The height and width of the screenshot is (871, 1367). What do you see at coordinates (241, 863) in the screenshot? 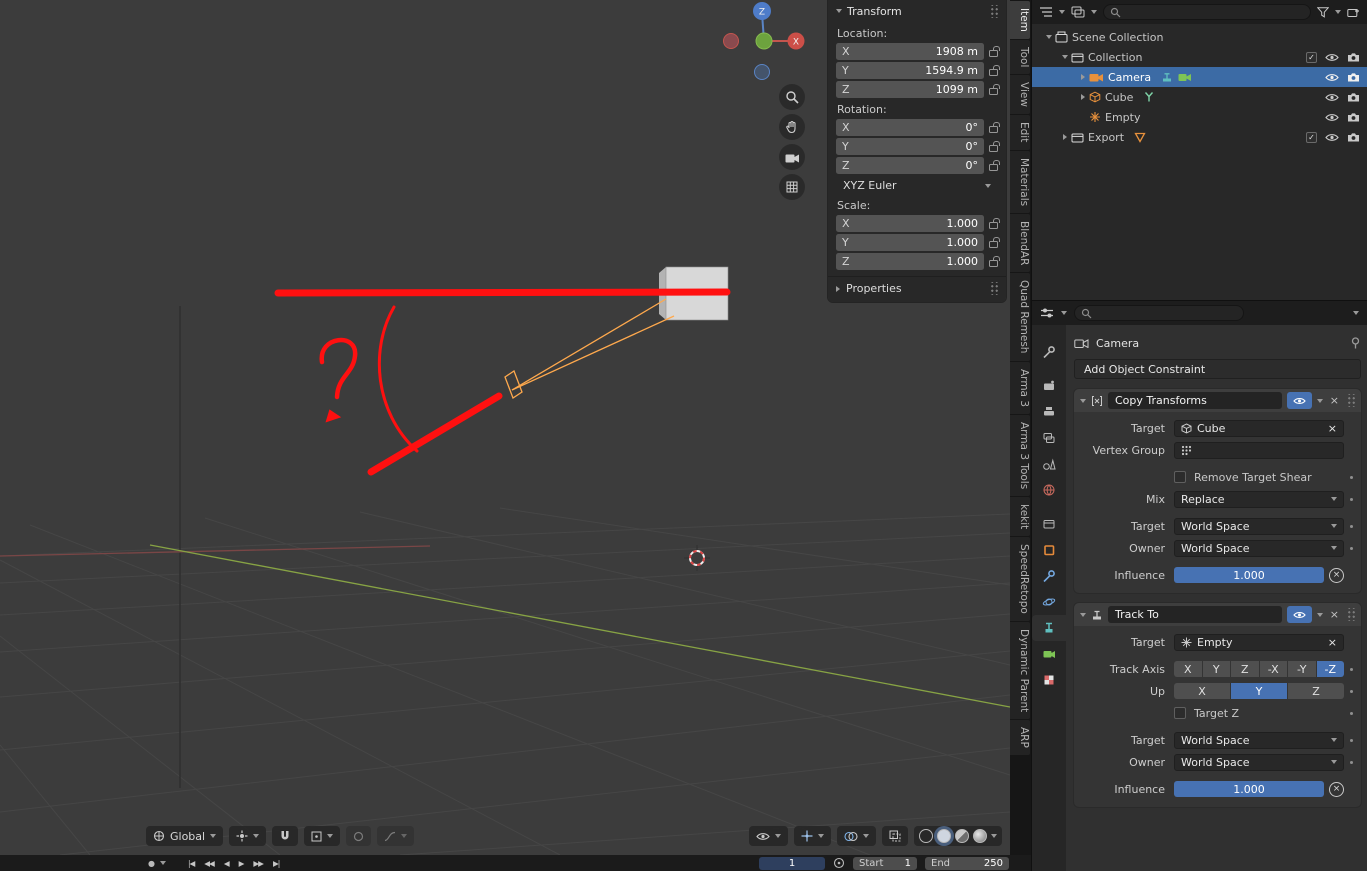
I see `play-button: ▶` at bounding box center [241, 863].